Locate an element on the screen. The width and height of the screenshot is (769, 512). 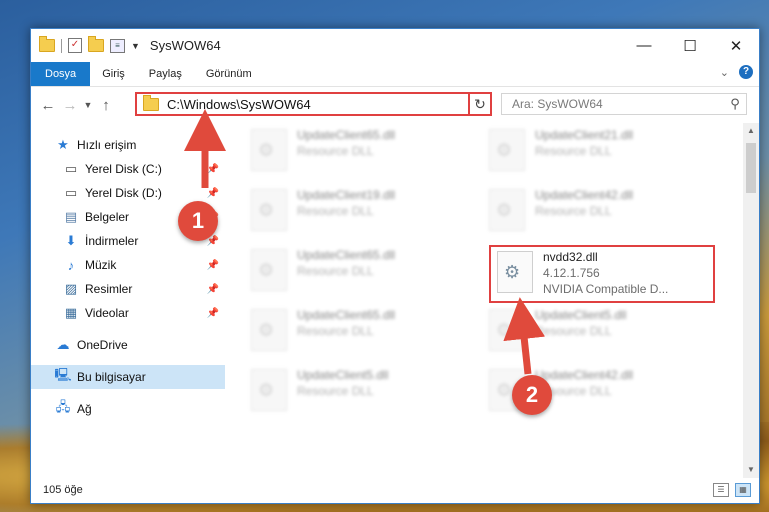
window-controls: — ☐ ✕ is located at coordinates (690, 45).